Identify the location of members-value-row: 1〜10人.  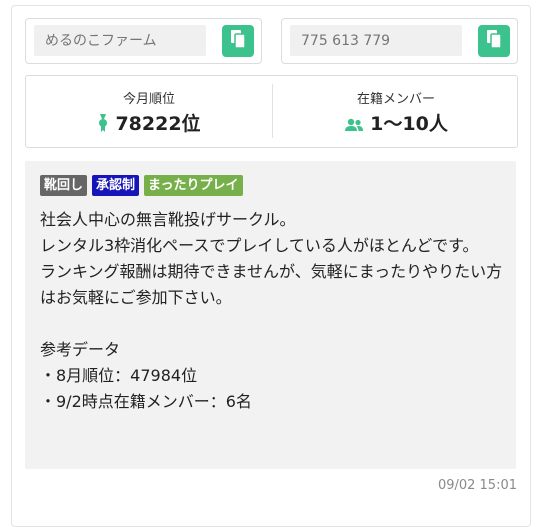
(396, 123).